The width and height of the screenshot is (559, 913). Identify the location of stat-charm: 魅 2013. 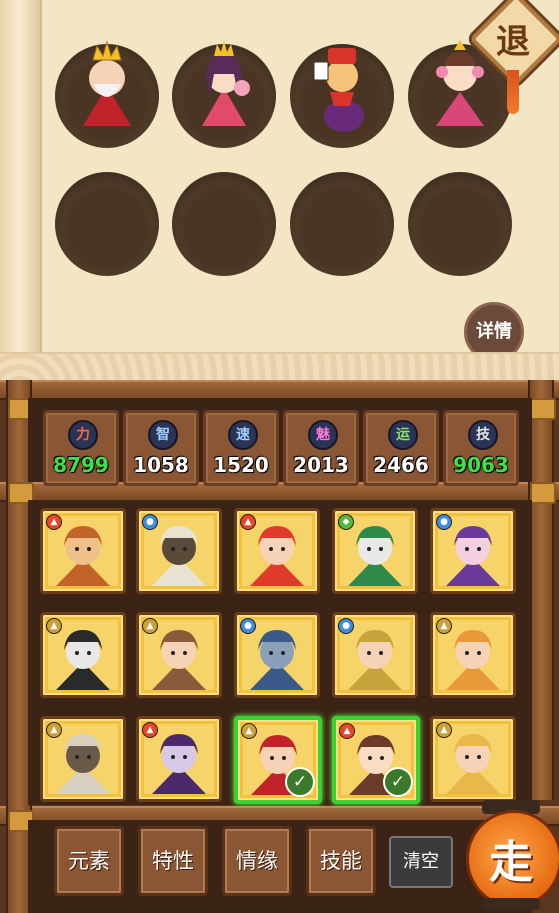
(321, 448).